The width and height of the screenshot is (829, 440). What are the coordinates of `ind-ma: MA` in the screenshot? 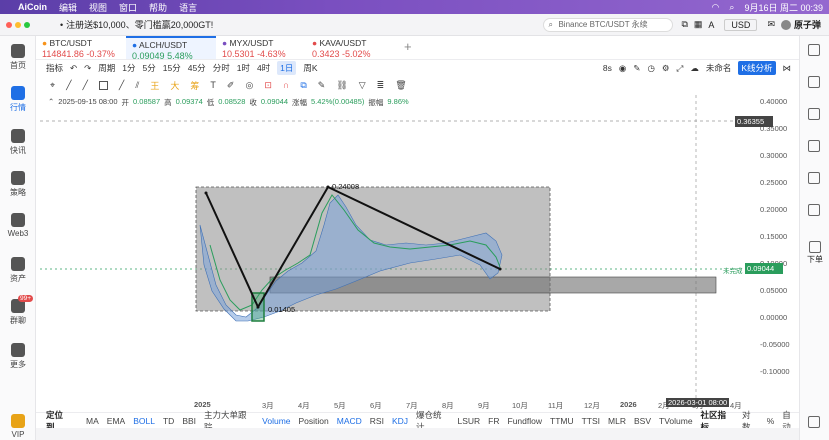 It's located at (92, 421).